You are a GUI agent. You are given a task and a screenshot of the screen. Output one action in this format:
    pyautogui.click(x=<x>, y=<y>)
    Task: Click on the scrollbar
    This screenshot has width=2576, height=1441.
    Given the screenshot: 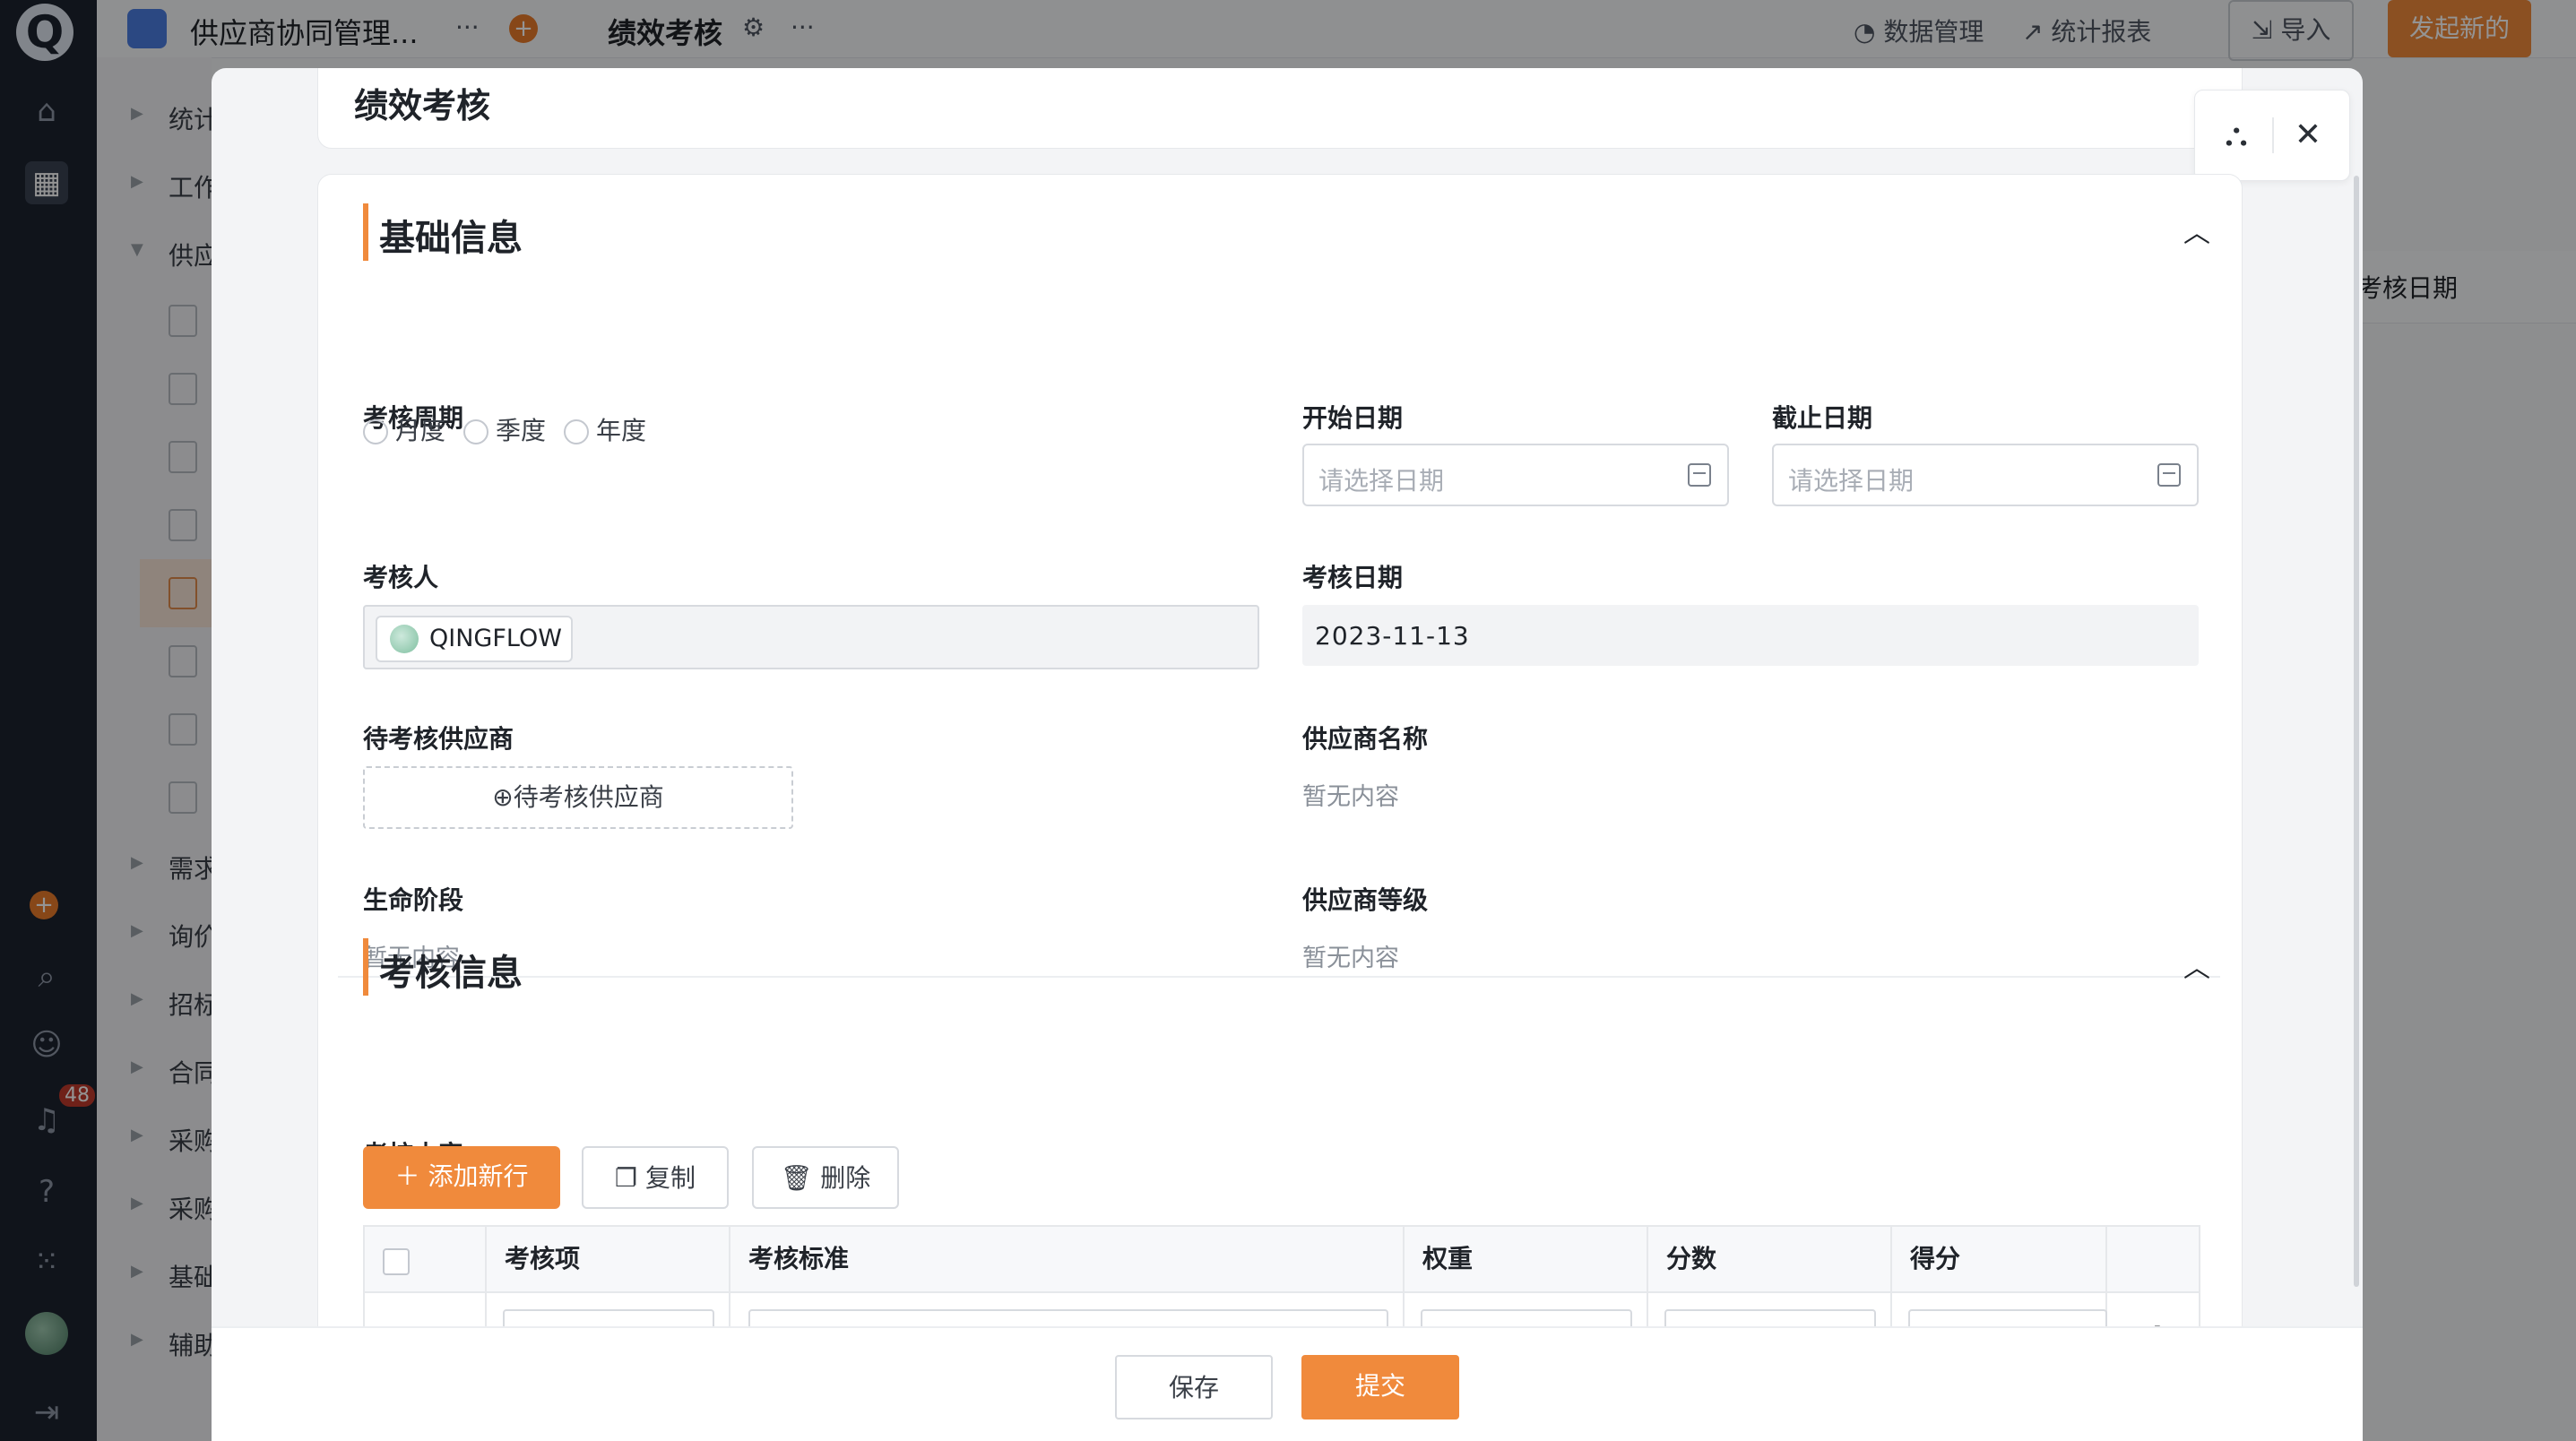 What is the action you would take?
    pyautogui.click(x=2356, y=732)
    